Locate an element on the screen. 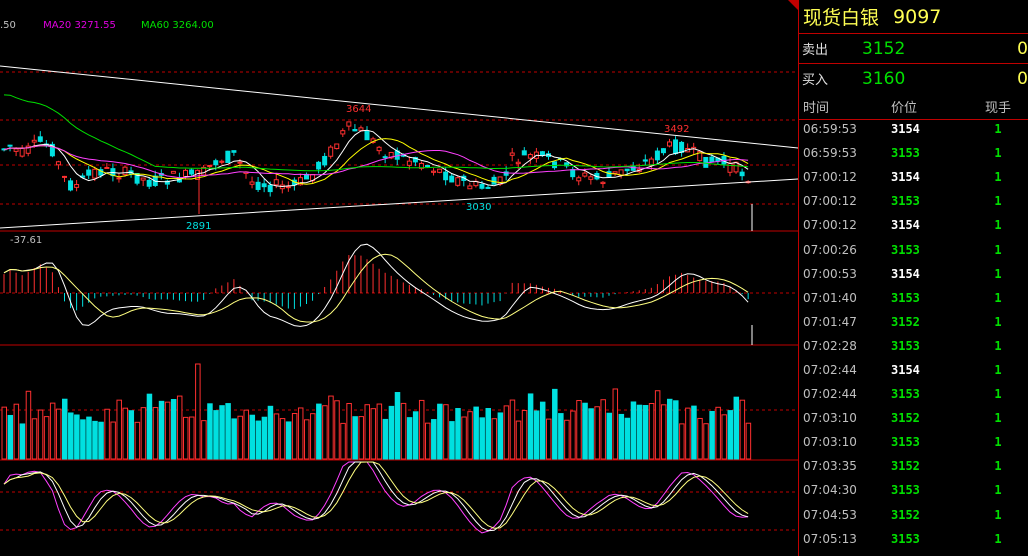  buy-row: 买入 3160 0 is located at coordinates (913, 78).